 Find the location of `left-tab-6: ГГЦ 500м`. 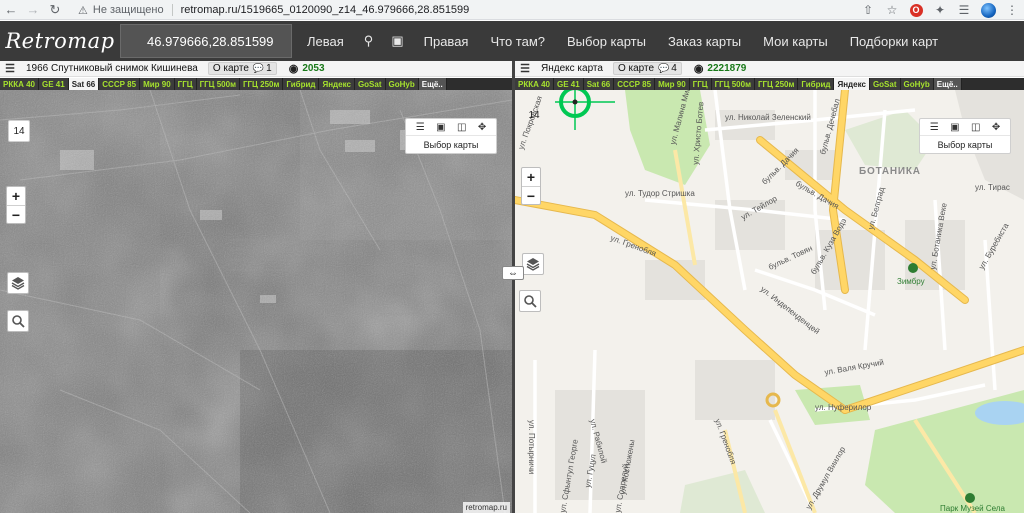

left-tab-6: ГГЦ 500м is located at coordinates (218, 84).